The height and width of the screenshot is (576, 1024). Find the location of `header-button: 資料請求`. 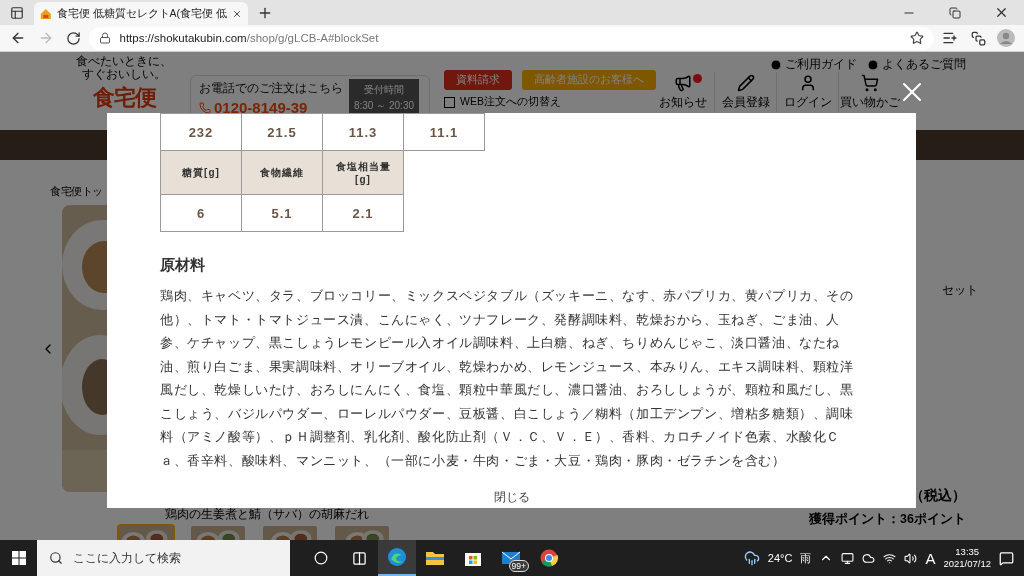

header-button: 資料請求 is located at coordinates (478, 80).